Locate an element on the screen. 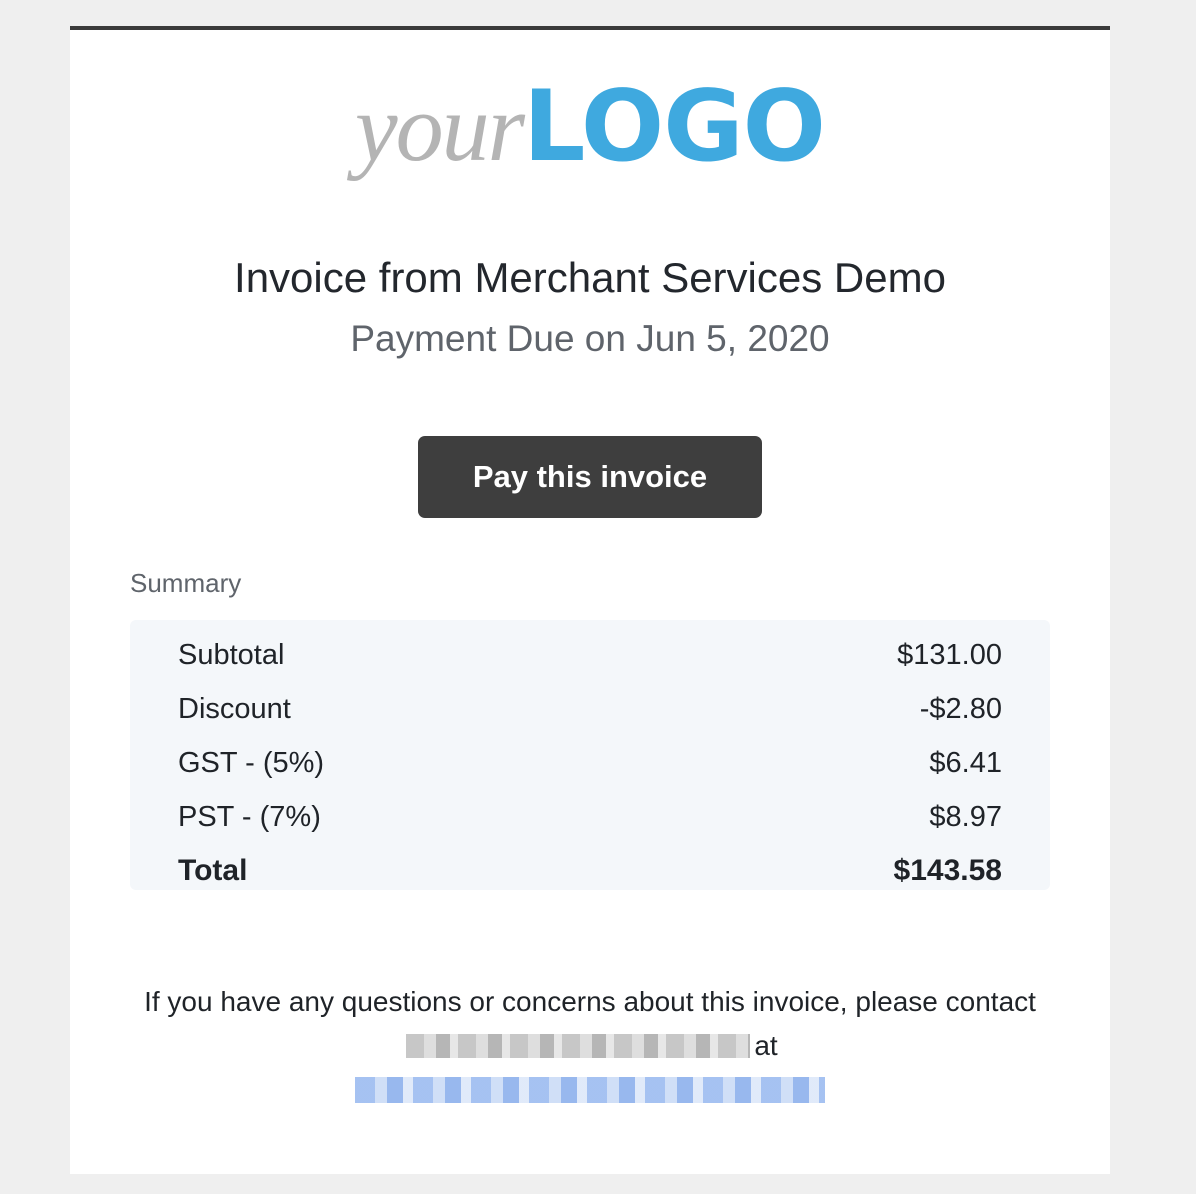 This screenshot has height=1194, width=1196. summary-value-gst: $6.41 is located at coordinates (965, 762).